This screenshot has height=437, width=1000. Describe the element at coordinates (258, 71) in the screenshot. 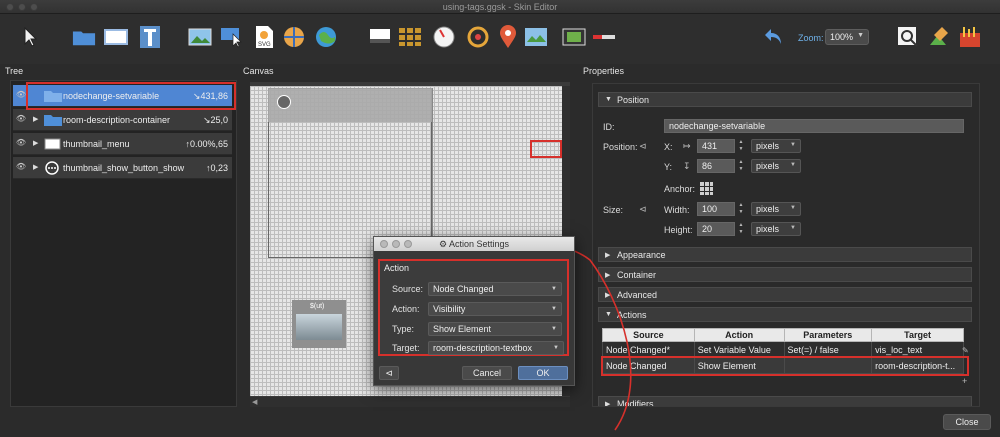

I see `canvas-panel-label: Canvas` at that location.